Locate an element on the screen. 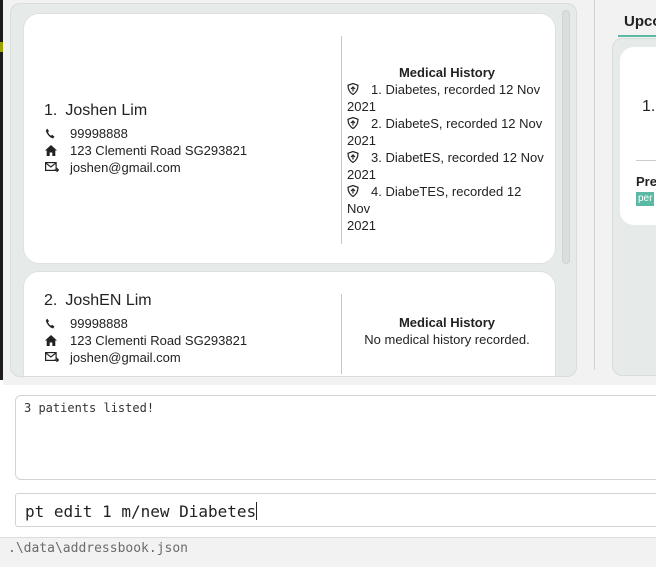  patient-index: 1. is located at coordinates (51, 110).